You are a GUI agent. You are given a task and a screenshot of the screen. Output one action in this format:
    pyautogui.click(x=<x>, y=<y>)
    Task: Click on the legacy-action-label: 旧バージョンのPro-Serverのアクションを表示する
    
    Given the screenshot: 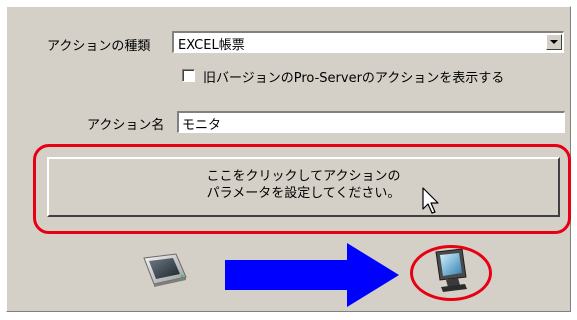 What is the action you would take?
    pyautogui.click(x=354, y=78)
    